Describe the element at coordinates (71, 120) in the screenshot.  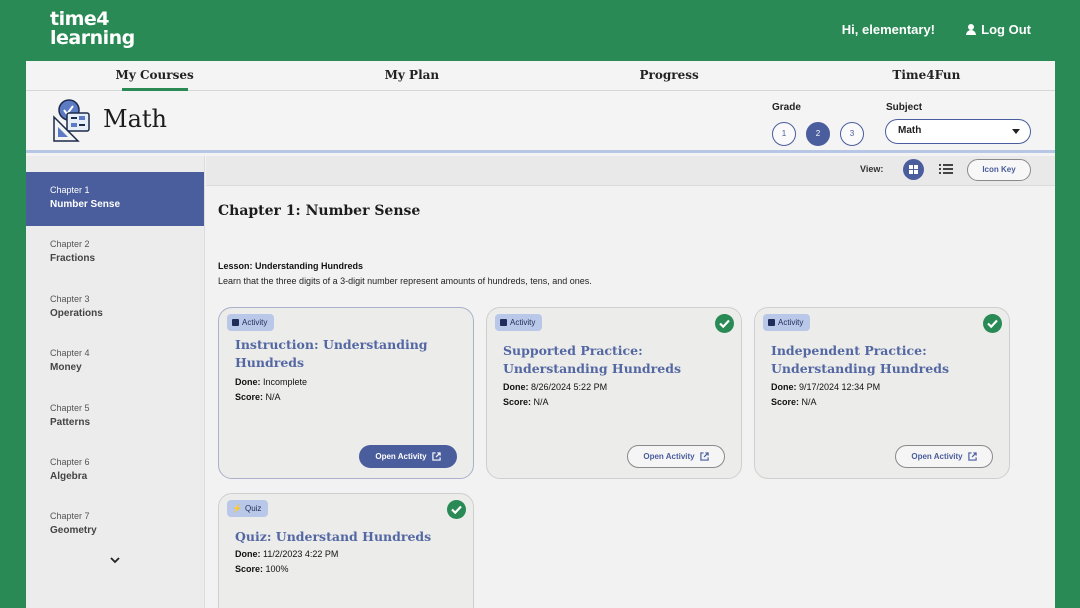
I see `math-subject-icon` at that location.